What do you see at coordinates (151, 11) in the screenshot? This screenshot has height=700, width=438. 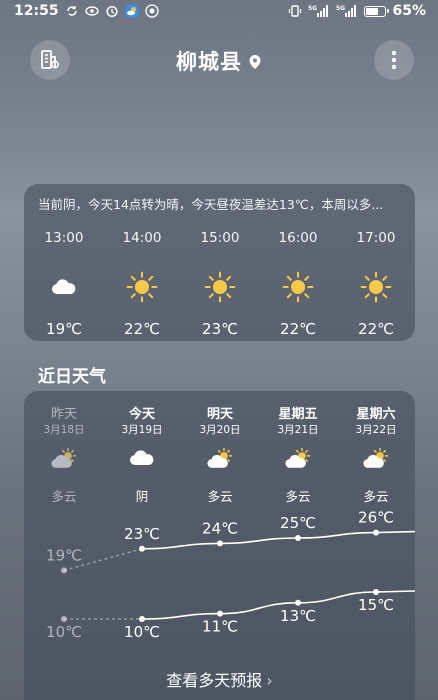 I see `notification-icon` at bounding box center [151, 11].